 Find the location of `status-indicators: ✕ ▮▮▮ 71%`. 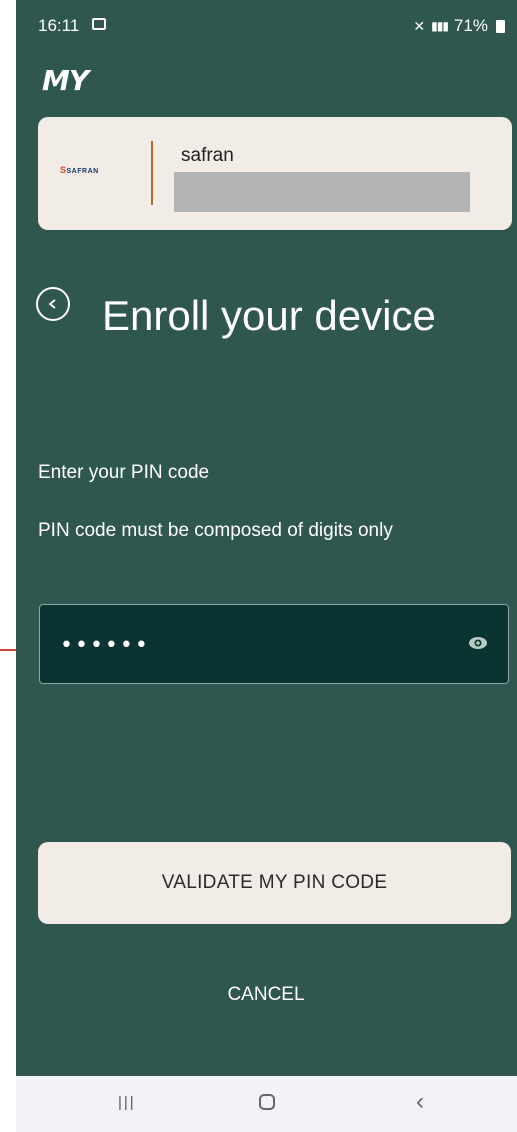

status-indicators: ✕ ▮▮▮ 71% is located at coordinates (459, 26).